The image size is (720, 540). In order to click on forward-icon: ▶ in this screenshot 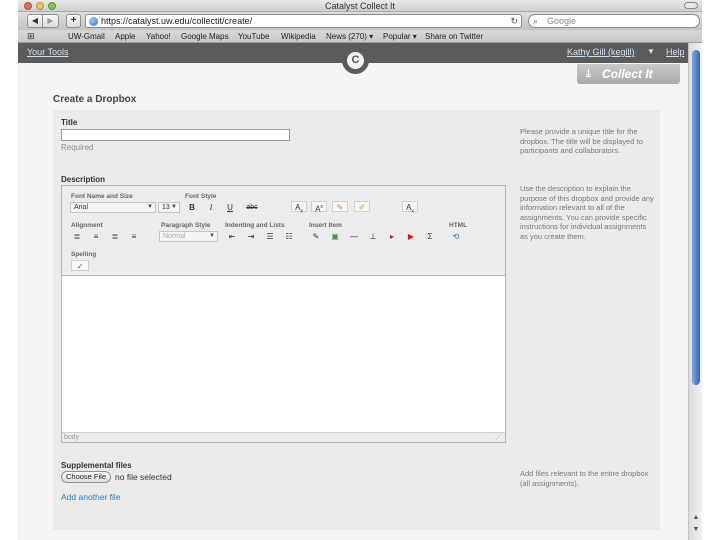, I will do `click(50, 20)`.